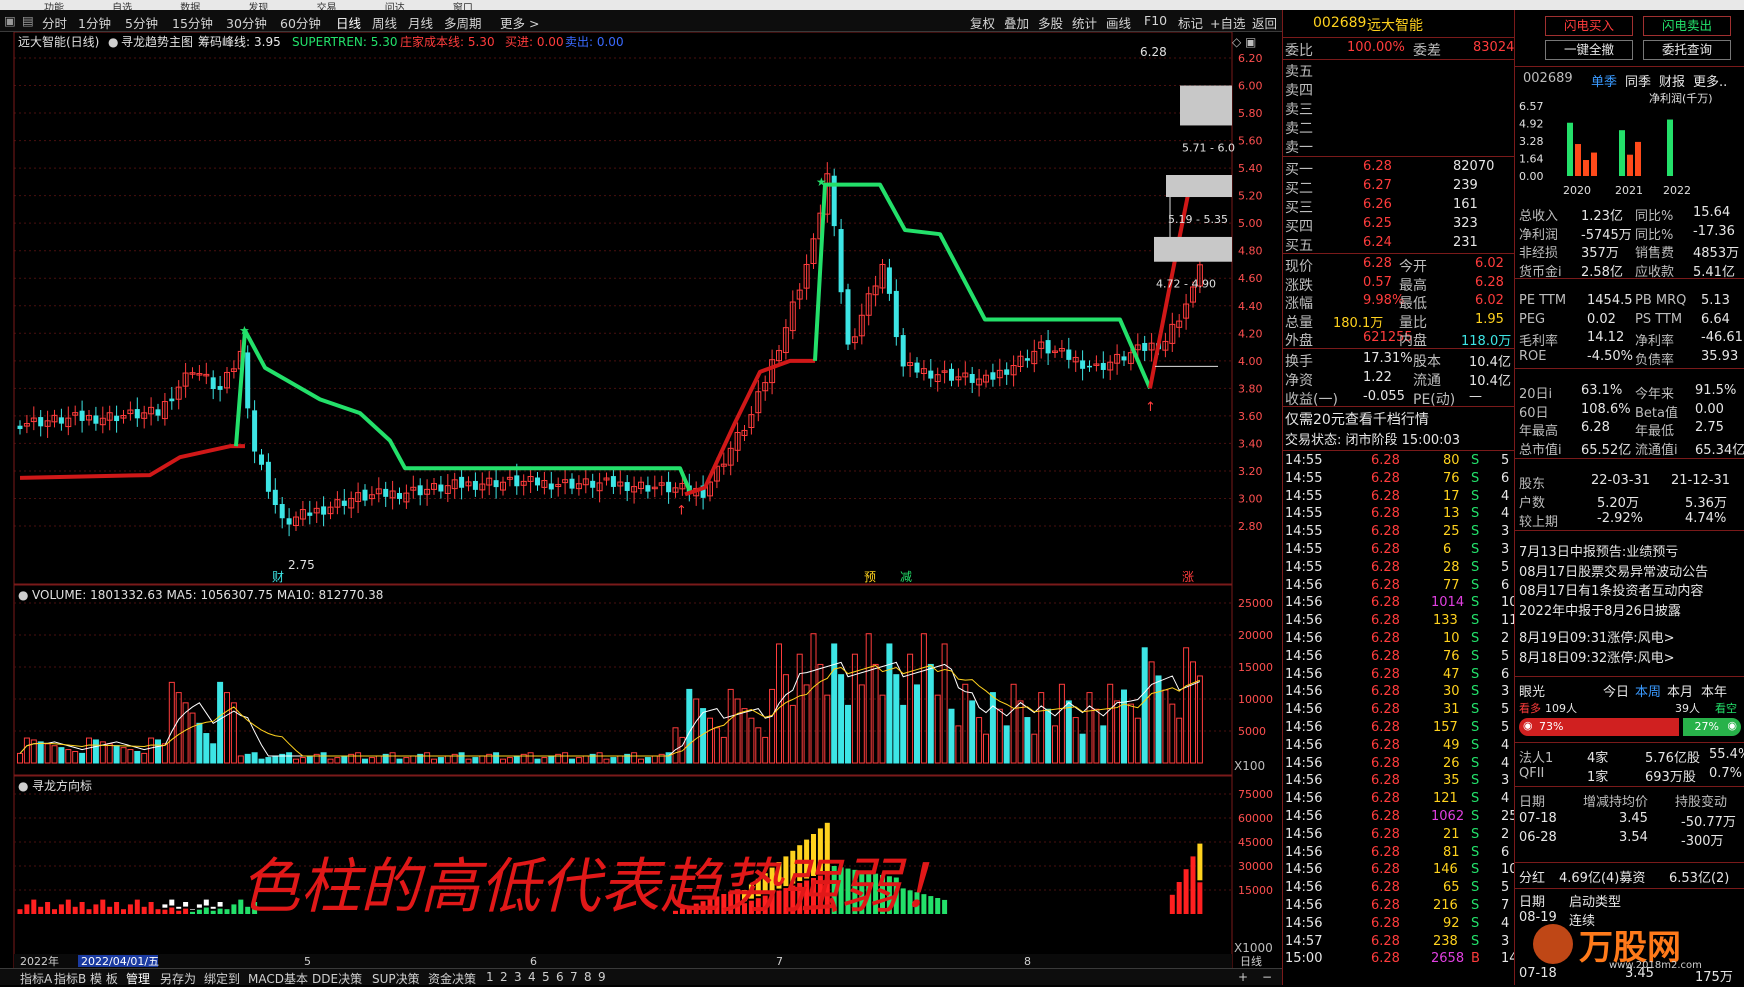 Image resolution: width=1744 pixels, height=987 pixels. I want to click on more-periods: 更多 >, so click(519, 22).